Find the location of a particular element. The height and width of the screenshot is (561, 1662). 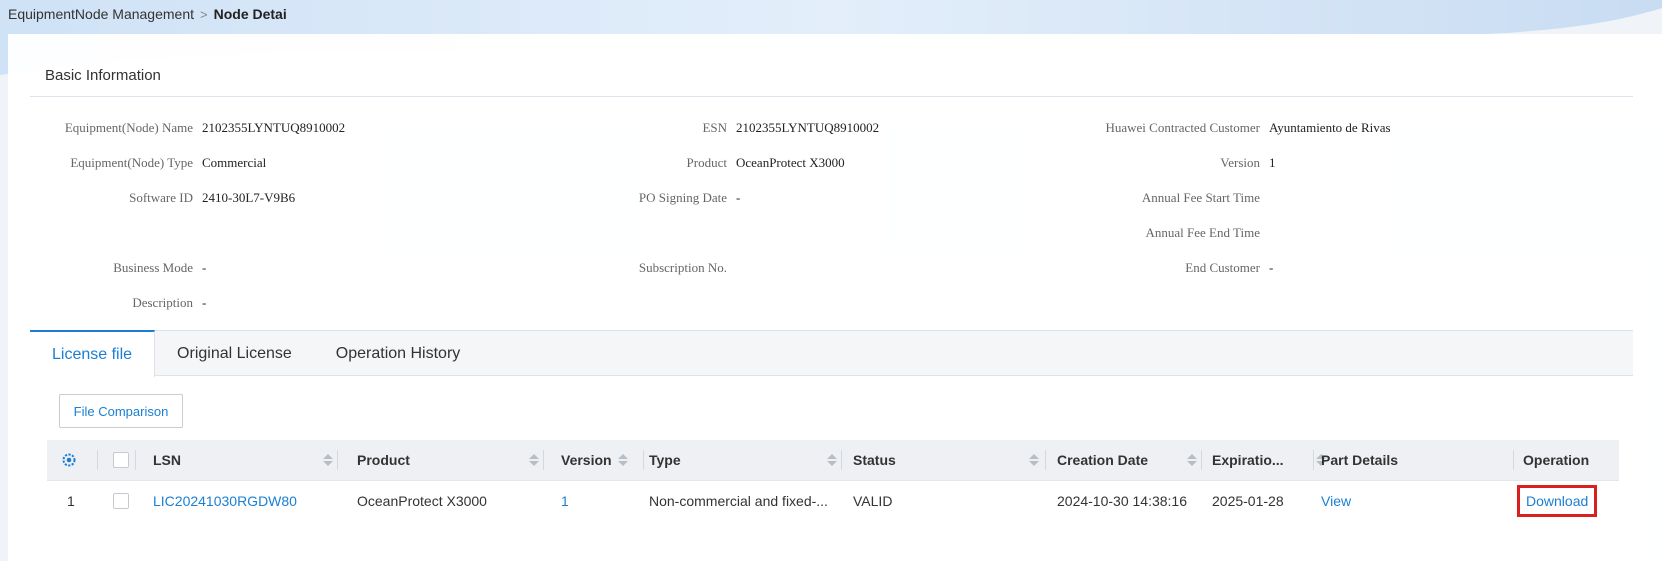

field-product: Product OceanProtect X3000 is located at coordinates (702, 163).